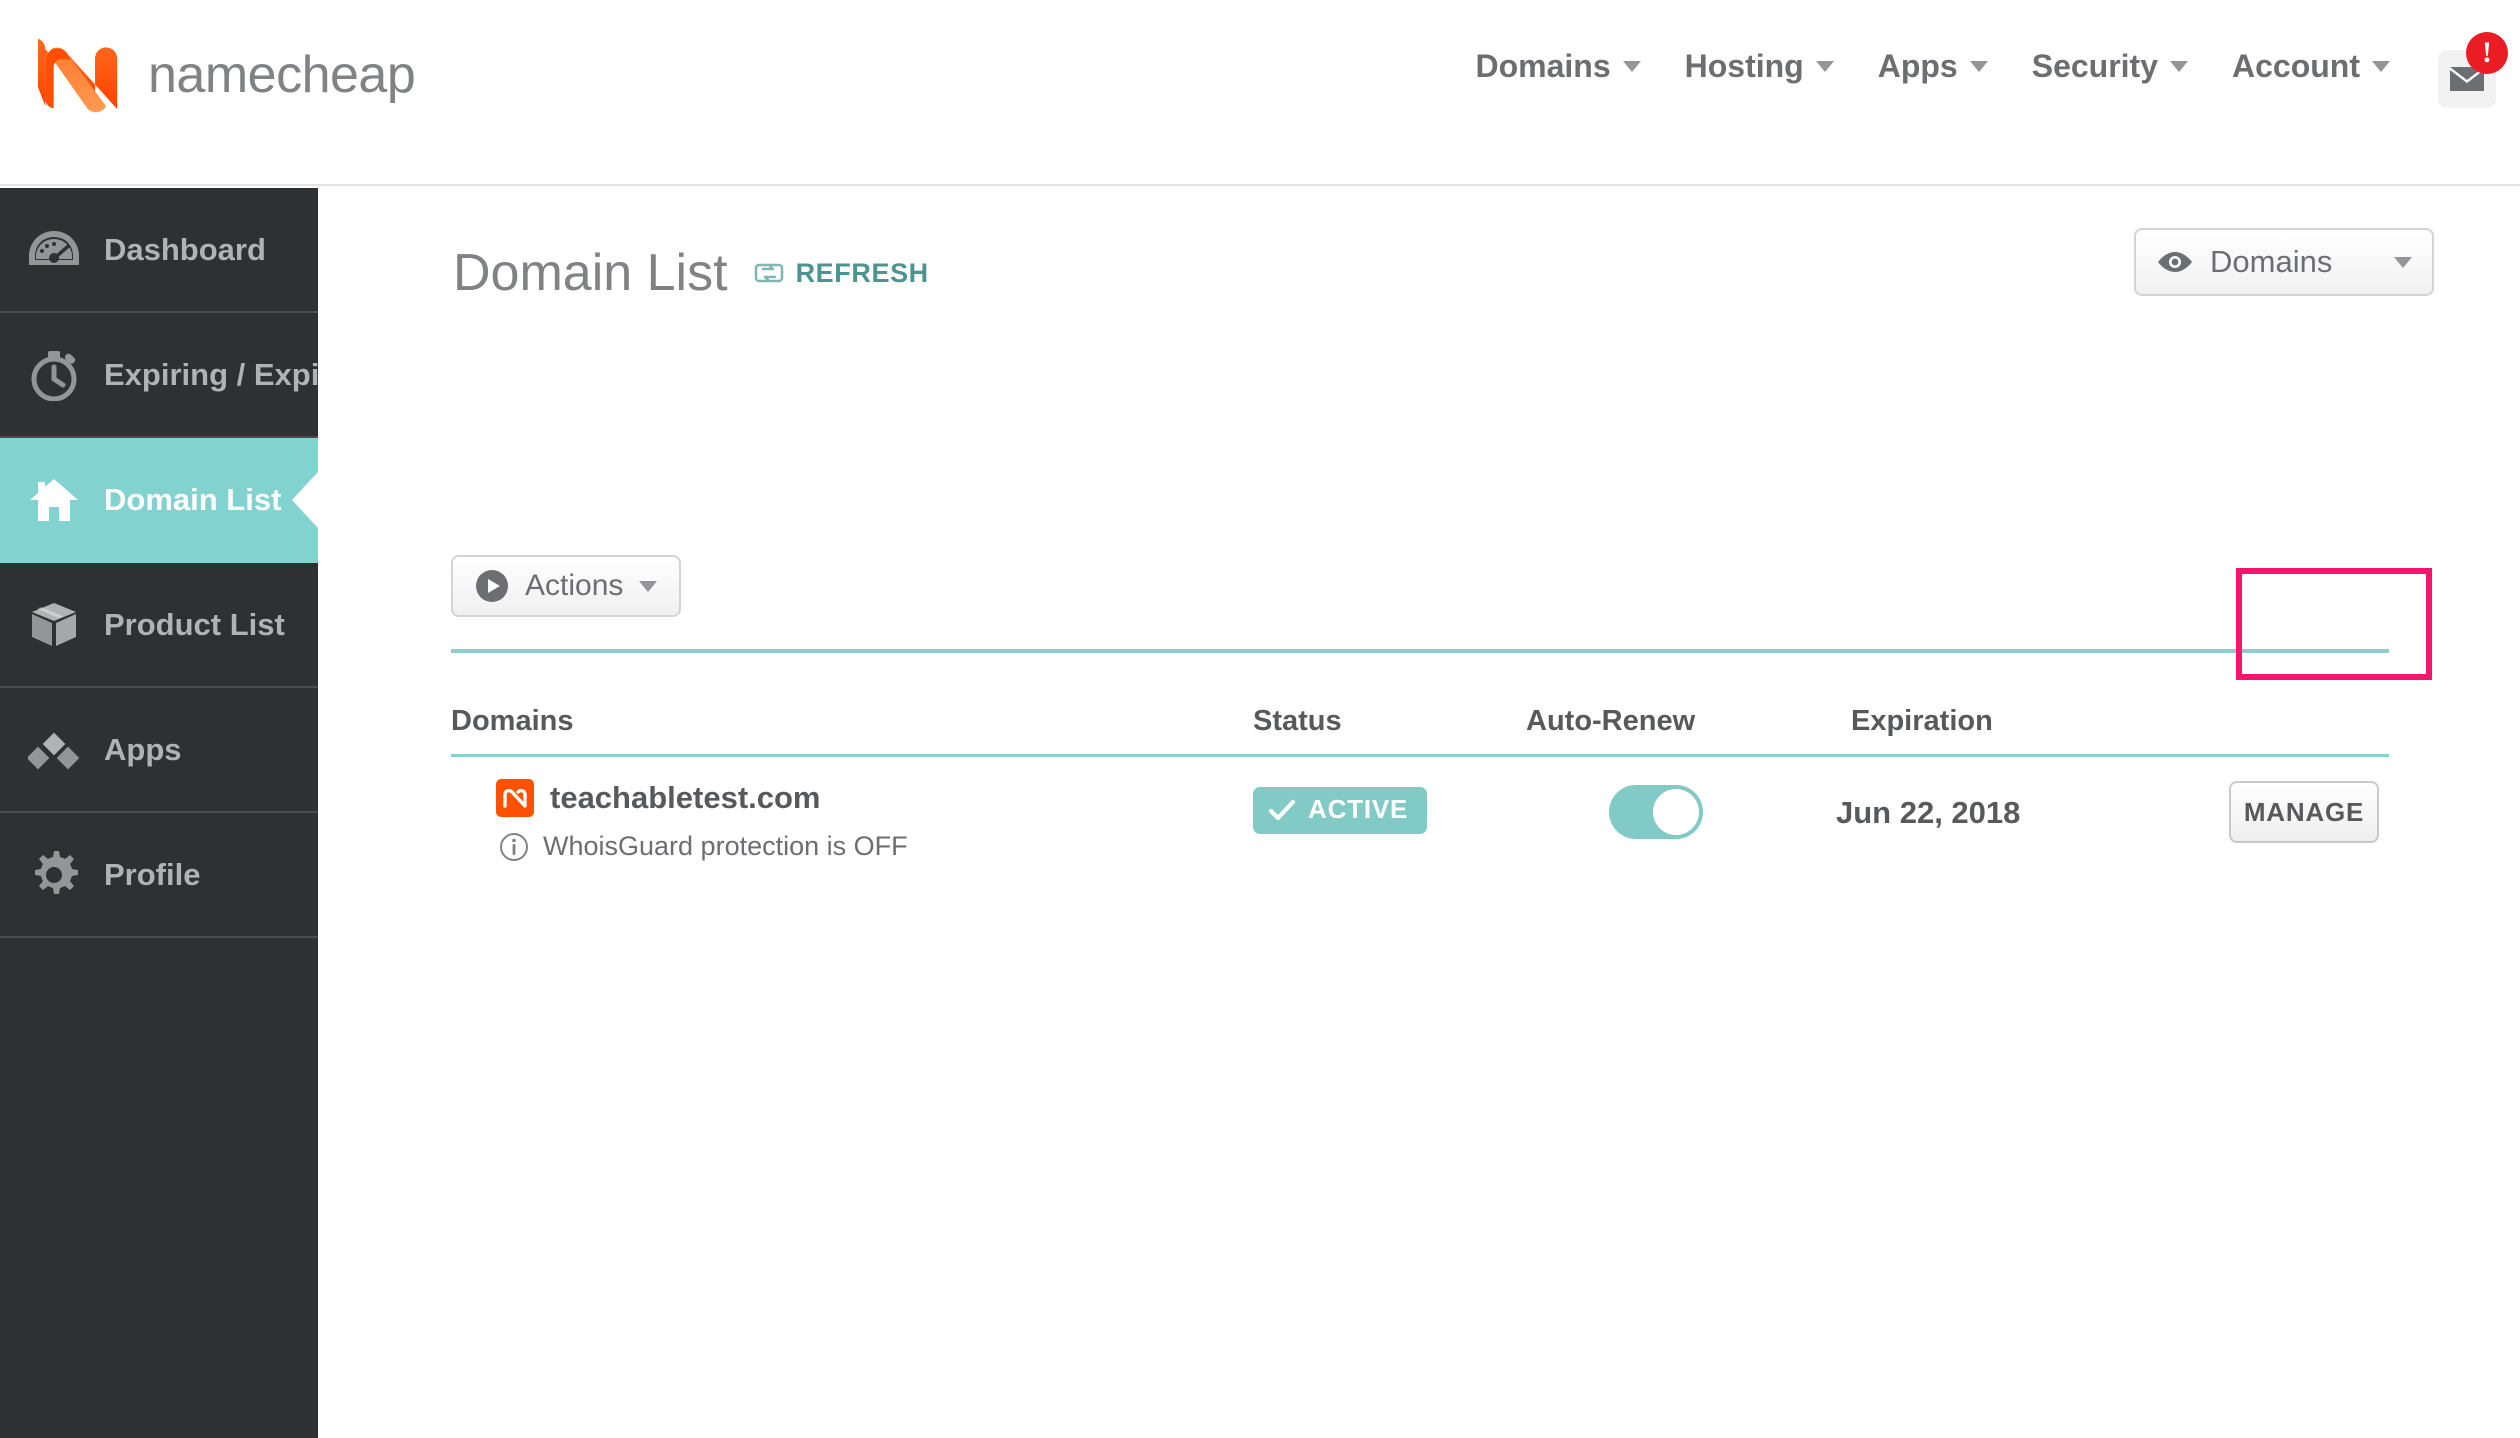  I want to click on nav-label: Hosting, so click(1744, 66).